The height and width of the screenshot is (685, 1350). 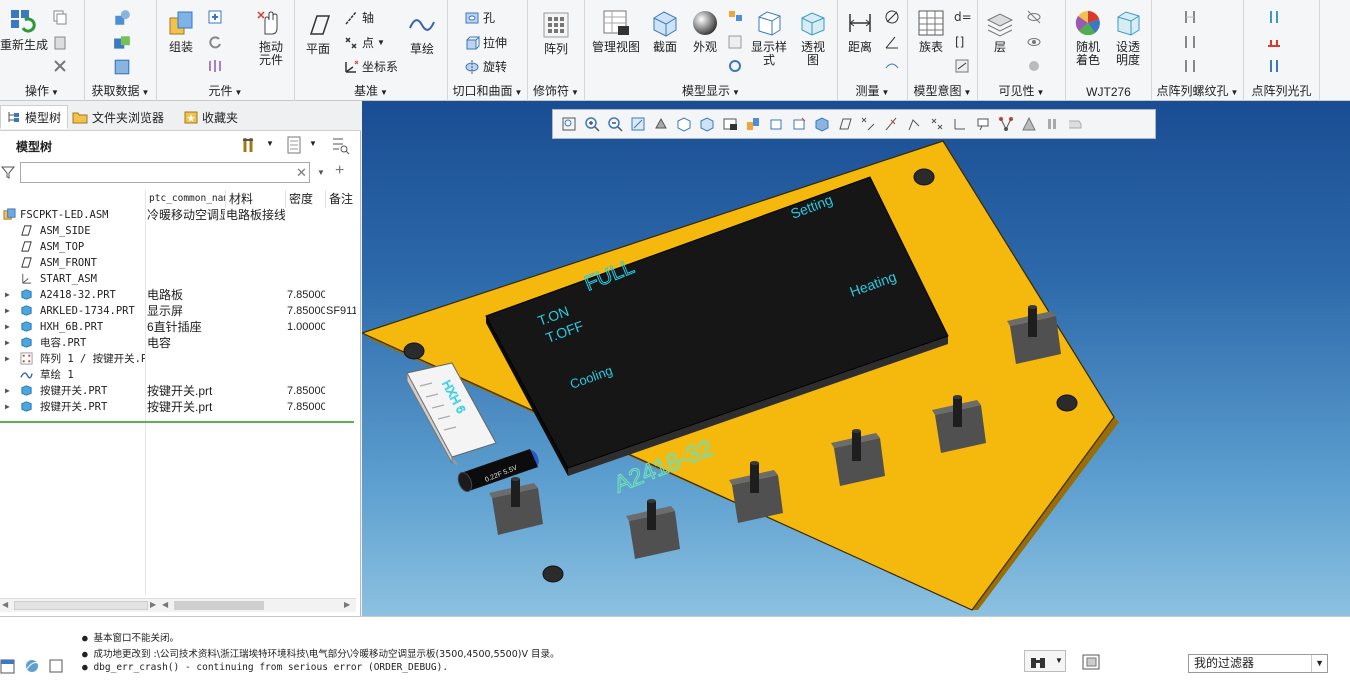 I want to click on find-button: ▼, so click(x=1045, y=661).